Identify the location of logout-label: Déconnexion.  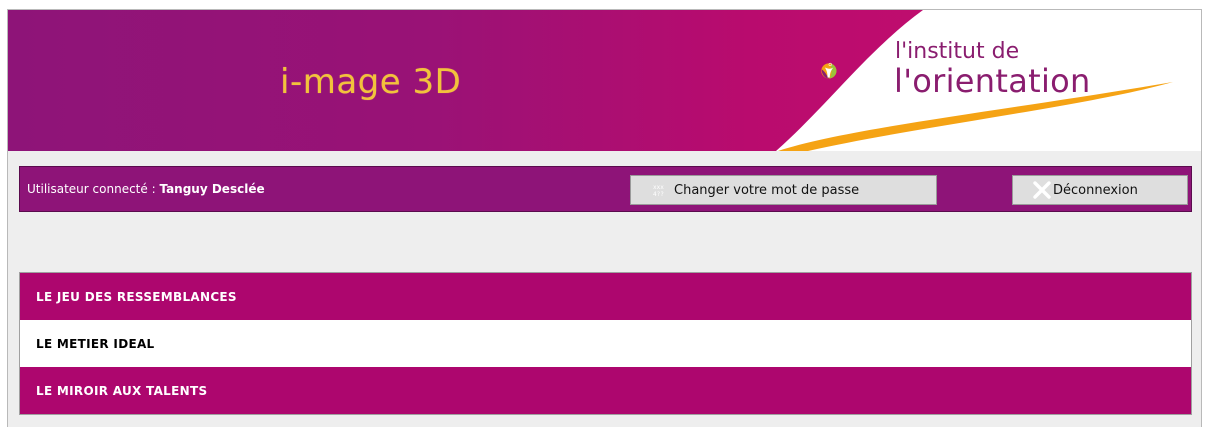
(1095, 190).